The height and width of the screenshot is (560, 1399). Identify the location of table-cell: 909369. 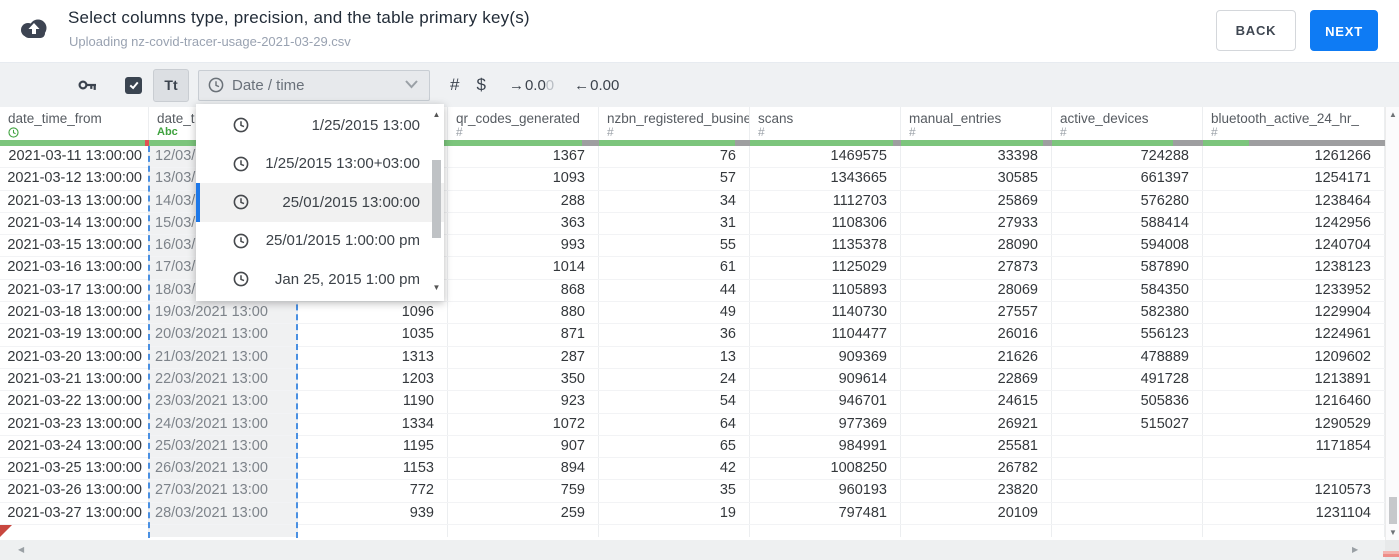
(825, 357).